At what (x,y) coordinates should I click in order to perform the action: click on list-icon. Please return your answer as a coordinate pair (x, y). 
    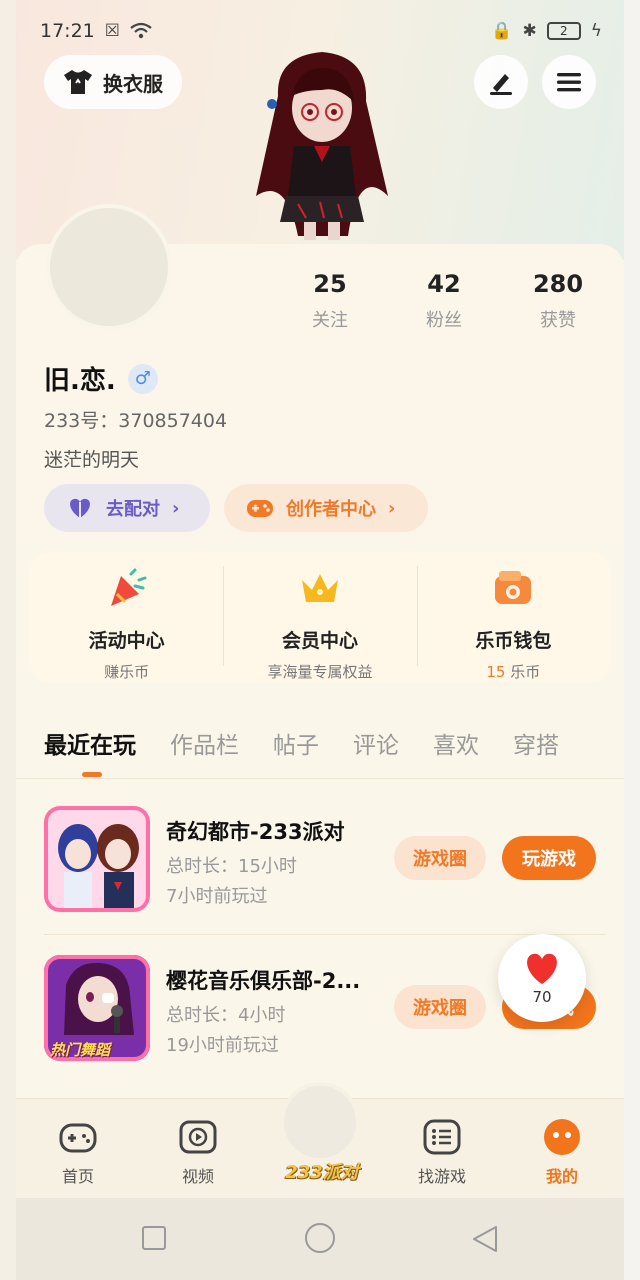
    Looking at the image, I should click on (442, 1137).